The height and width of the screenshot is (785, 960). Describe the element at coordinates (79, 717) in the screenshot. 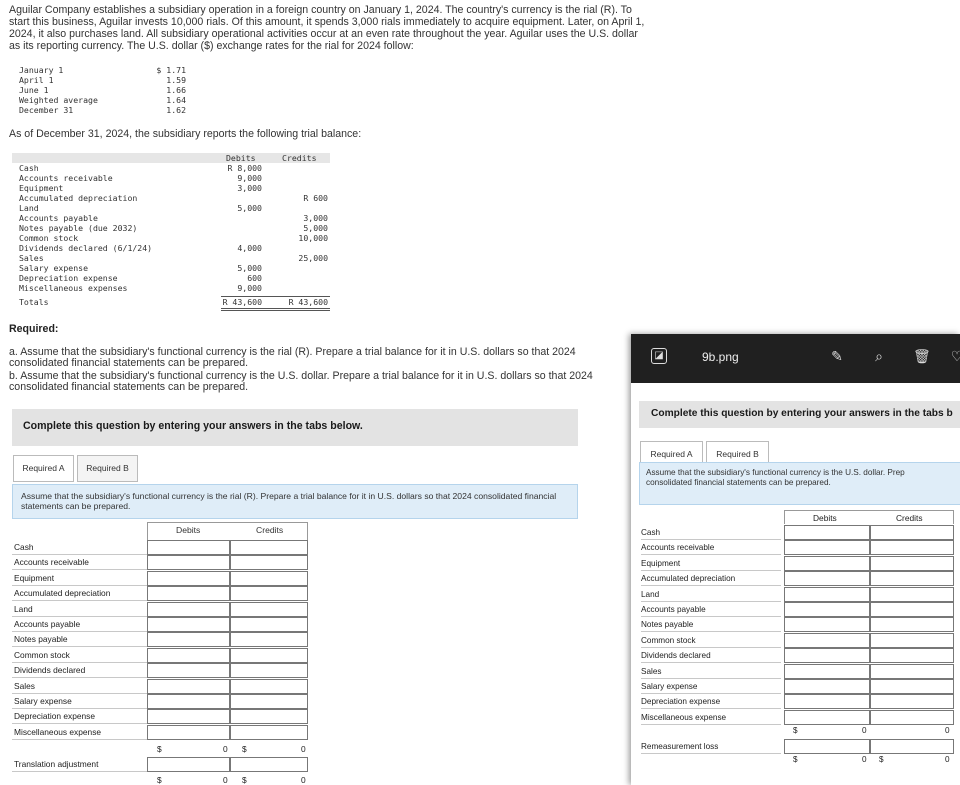

I see `answer-row-label: Depreciation expense` at that location.